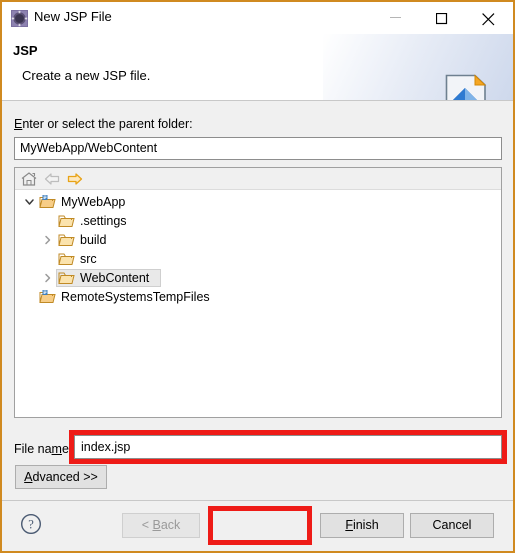 The image size is (515, 553). What do you see at coordinates (61, 477) in the screenshot?
I see `advanced-button: Advanced >>` at bounding box center [61, 477].